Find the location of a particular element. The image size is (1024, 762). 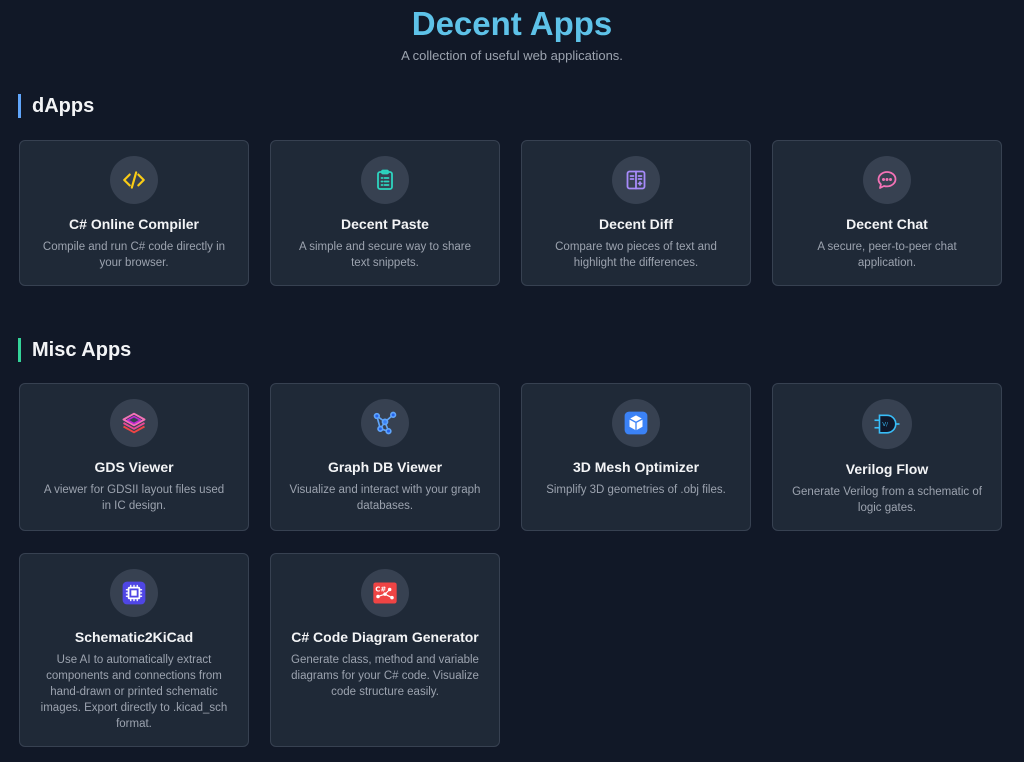

app-card-title: 3D Mesh Optimizer is located at coordinates (636, 467).